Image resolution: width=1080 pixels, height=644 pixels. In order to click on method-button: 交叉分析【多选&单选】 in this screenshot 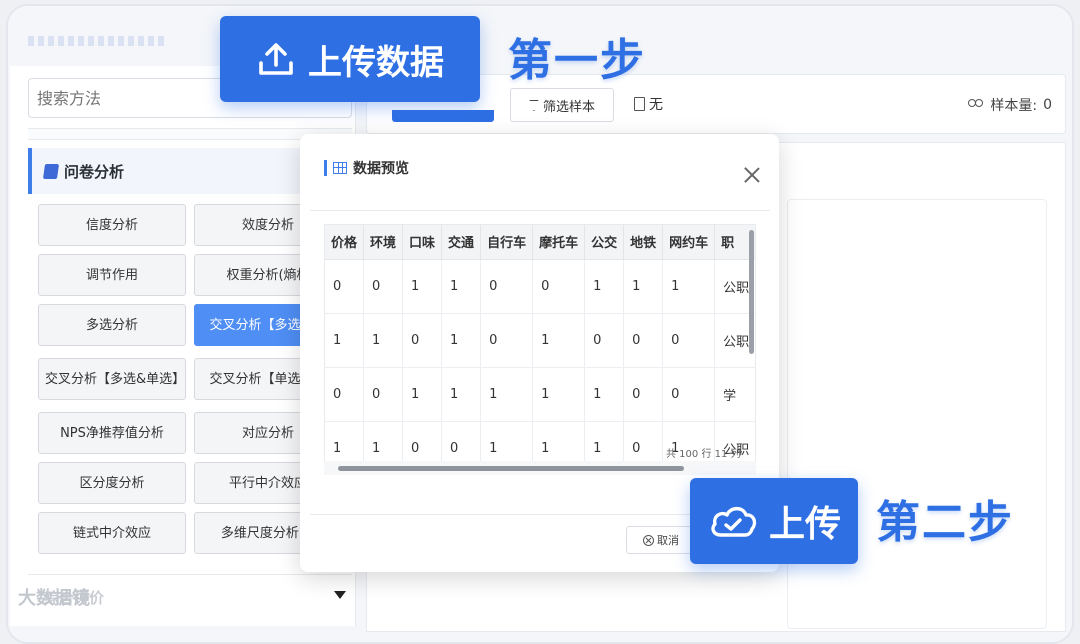, I will do `click(112, 379)`.